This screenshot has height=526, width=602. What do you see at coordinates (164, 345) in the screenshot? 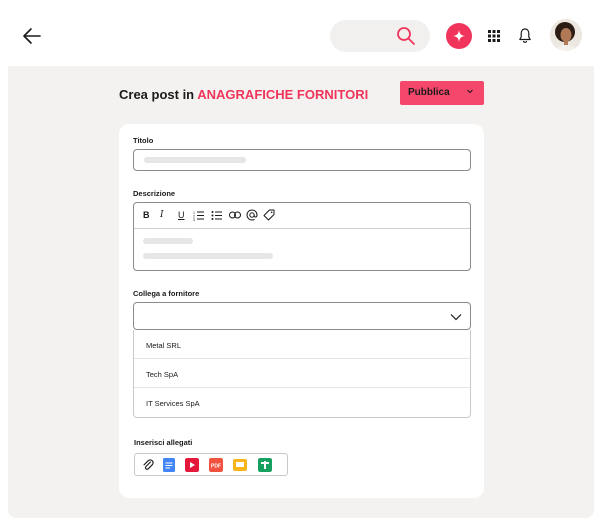
I see `supplier-option-label: Metal SRL` at bounding box center [164, 345].